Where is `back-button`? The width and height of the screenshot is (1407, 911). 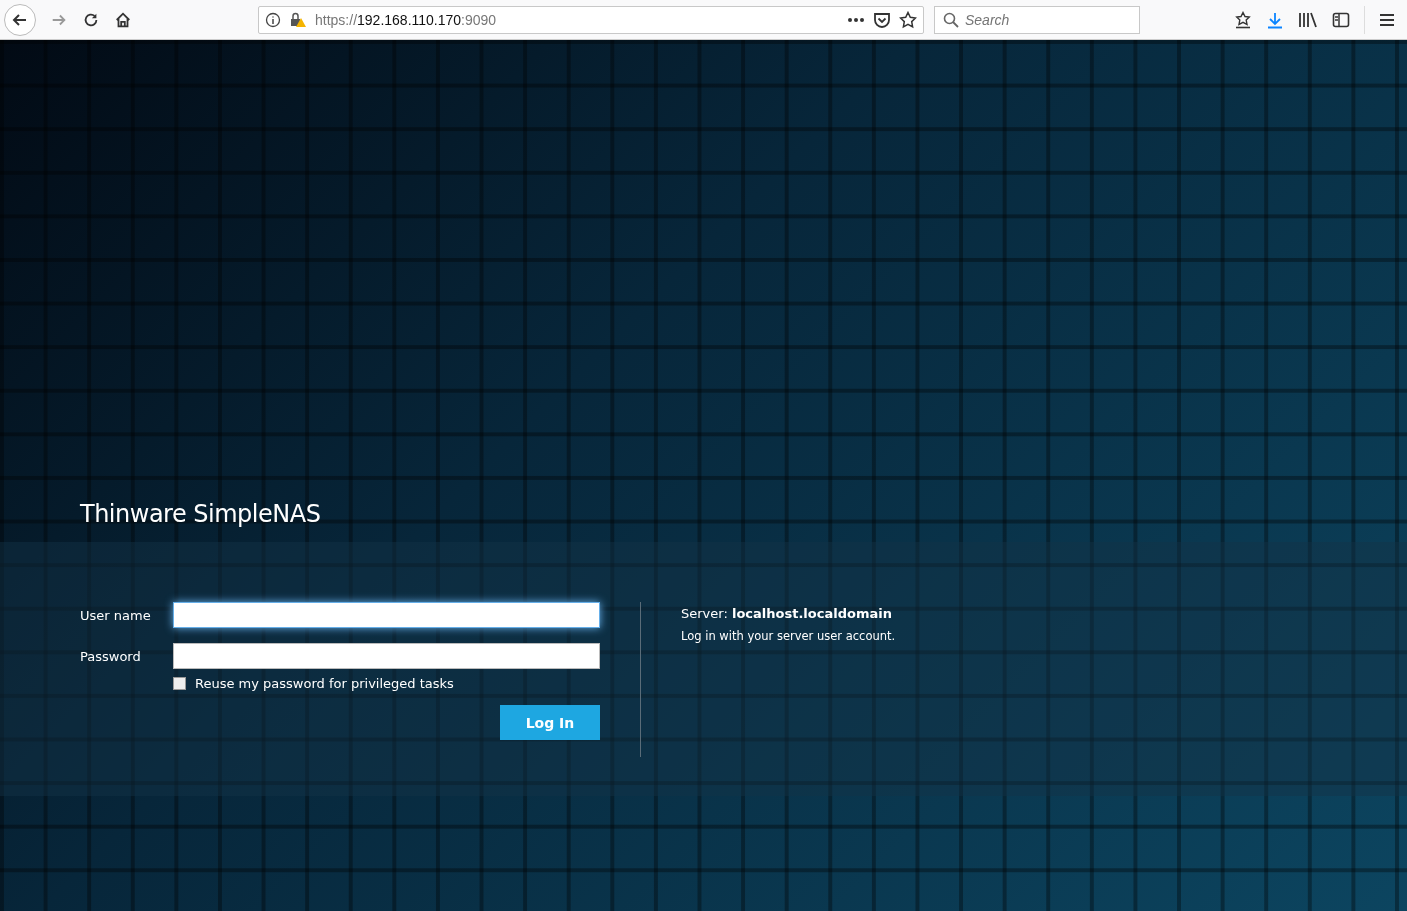
back-button is located at coordinates (20, 19).